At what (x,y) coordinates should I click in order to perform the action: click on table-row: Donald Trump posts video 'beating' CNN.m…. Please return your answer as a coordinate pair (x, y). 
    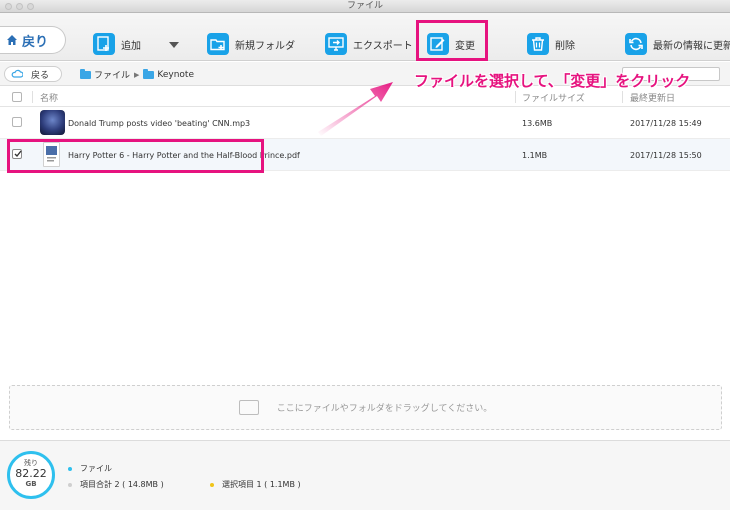
    Looking at the image, I should click on (365, 123).